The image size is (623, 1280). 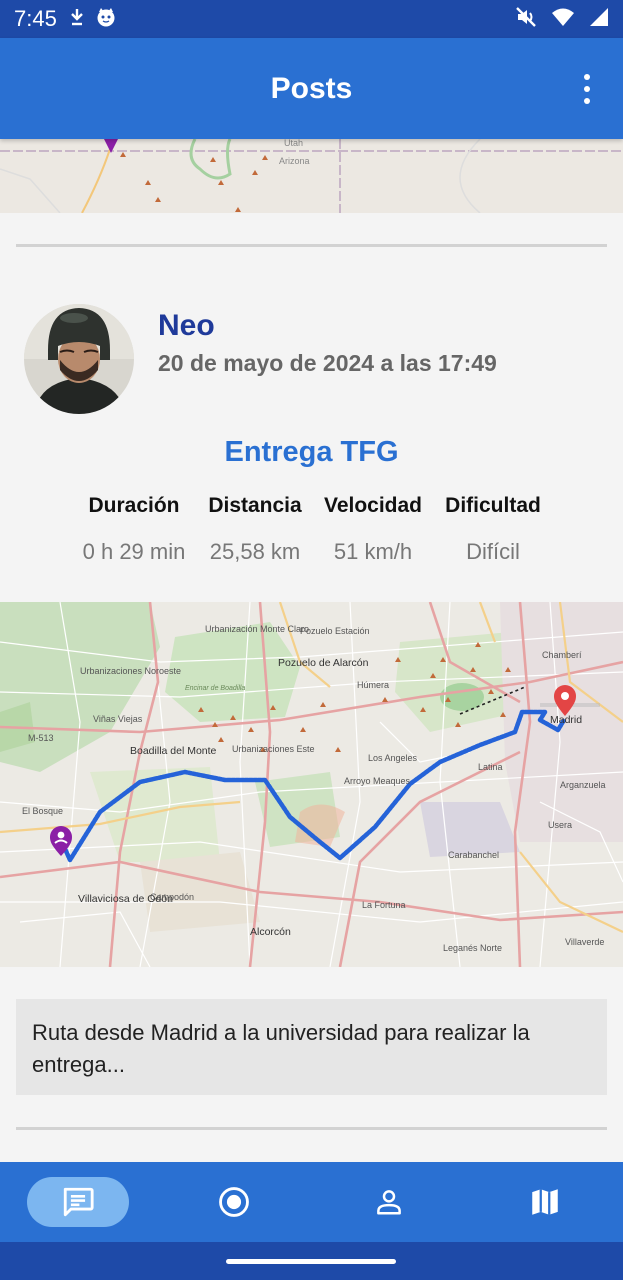 I want to click on map-label: Alcorcón, so click(x=270, y=932).